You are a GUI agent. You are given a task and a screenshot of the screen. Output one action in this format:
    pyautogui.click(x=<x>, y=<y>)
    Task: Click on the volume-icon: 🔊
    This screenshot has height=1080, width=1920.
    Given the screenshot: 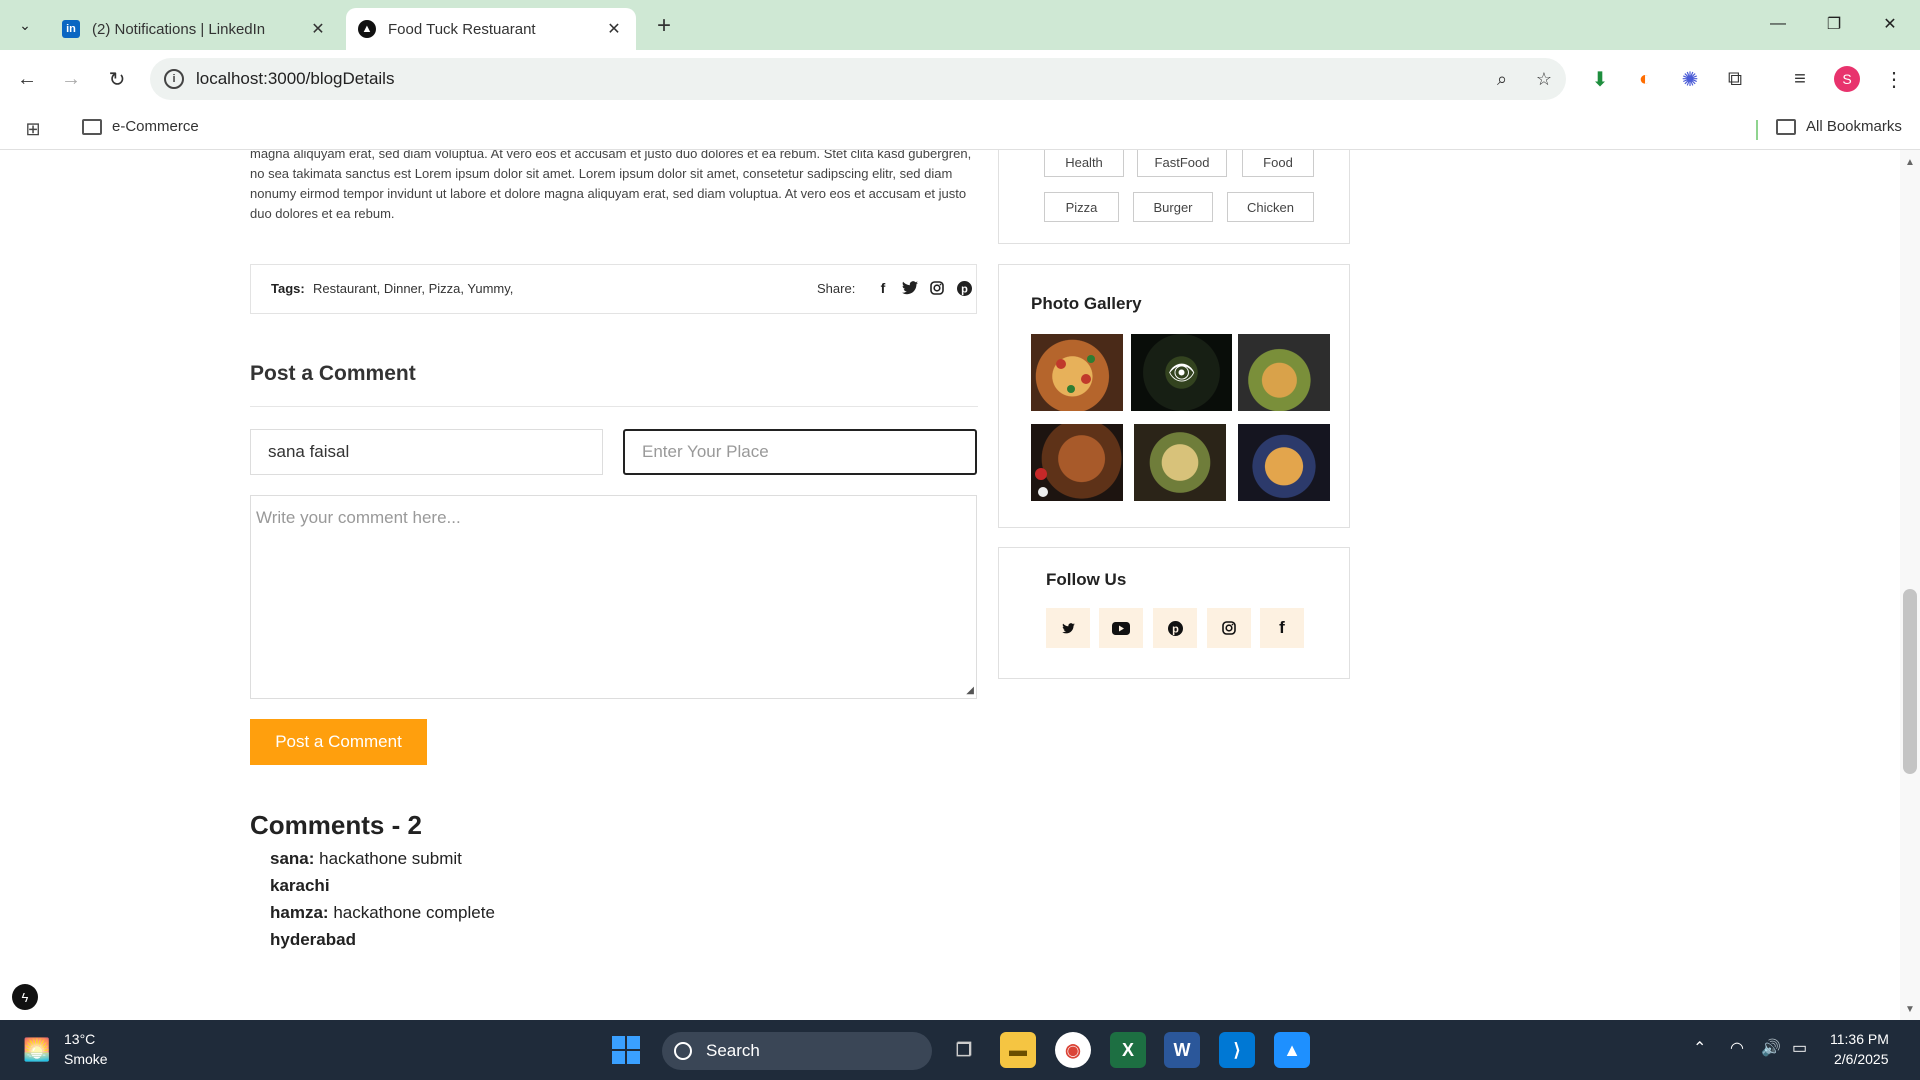 What is the action you would take?
    pyautogui.click(x=1771, y=1048)
    